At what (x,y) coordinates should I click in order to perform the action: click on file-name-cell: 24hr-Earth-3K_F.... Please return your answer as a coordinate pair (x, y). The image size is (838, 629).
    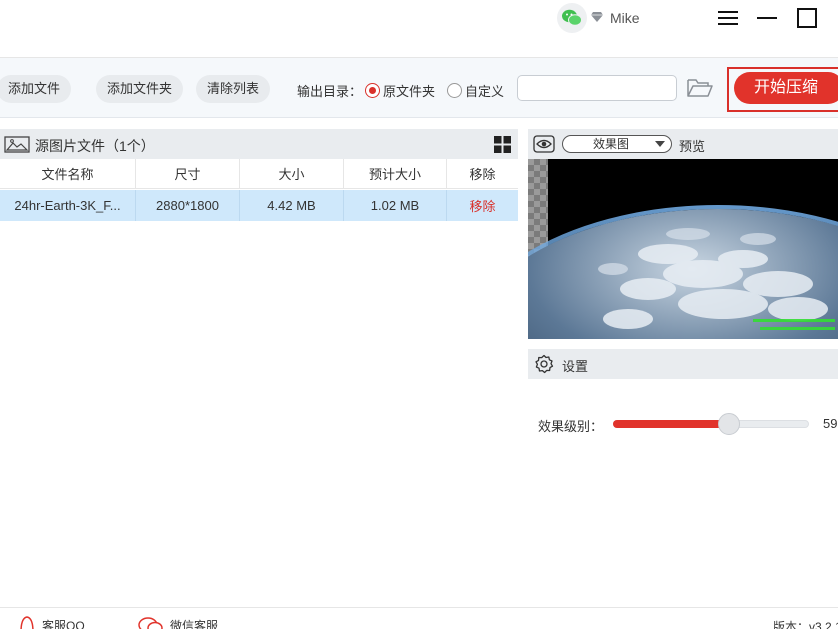
    Looking at the image, I should click on (68, 205).